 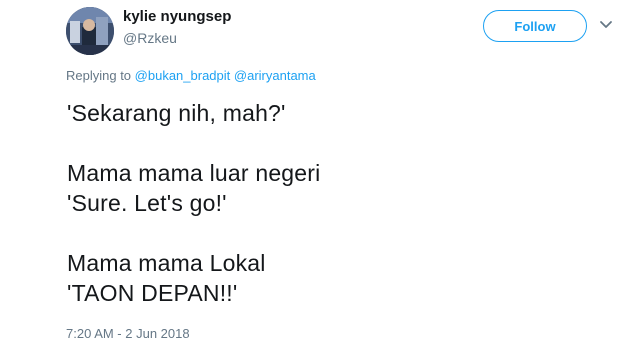 I want to click on follow-button: Follow, so click(x=535, y=26).